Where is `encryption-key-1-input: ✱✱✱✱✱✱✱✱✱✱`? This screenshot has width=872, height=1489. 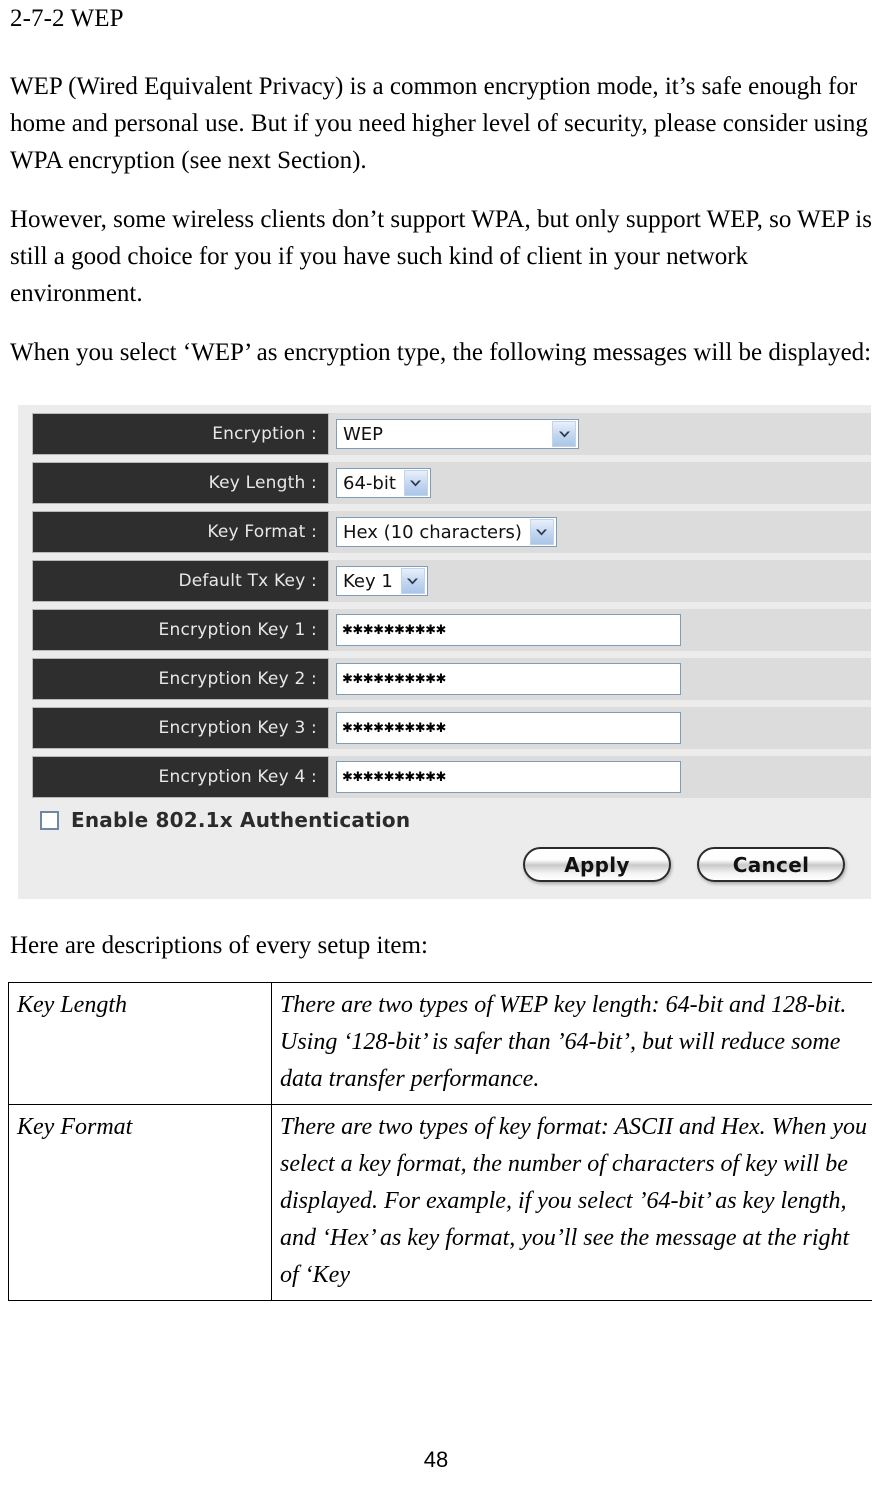
encryption-key-1-input: ✱✱✱✱✱✱✱✱✱✱ is located at coordinates (508, 630).